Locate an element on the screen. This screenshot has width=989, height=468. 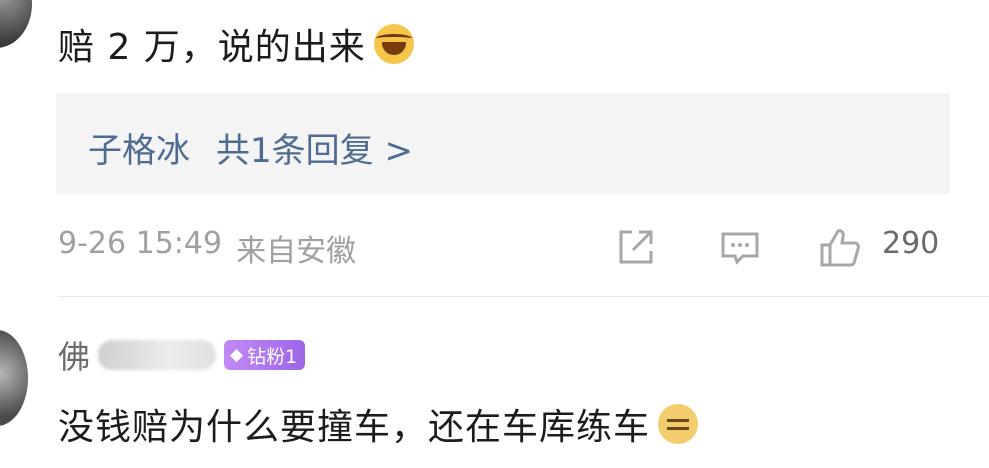
comment-icon is located at coordinates (740, 248).